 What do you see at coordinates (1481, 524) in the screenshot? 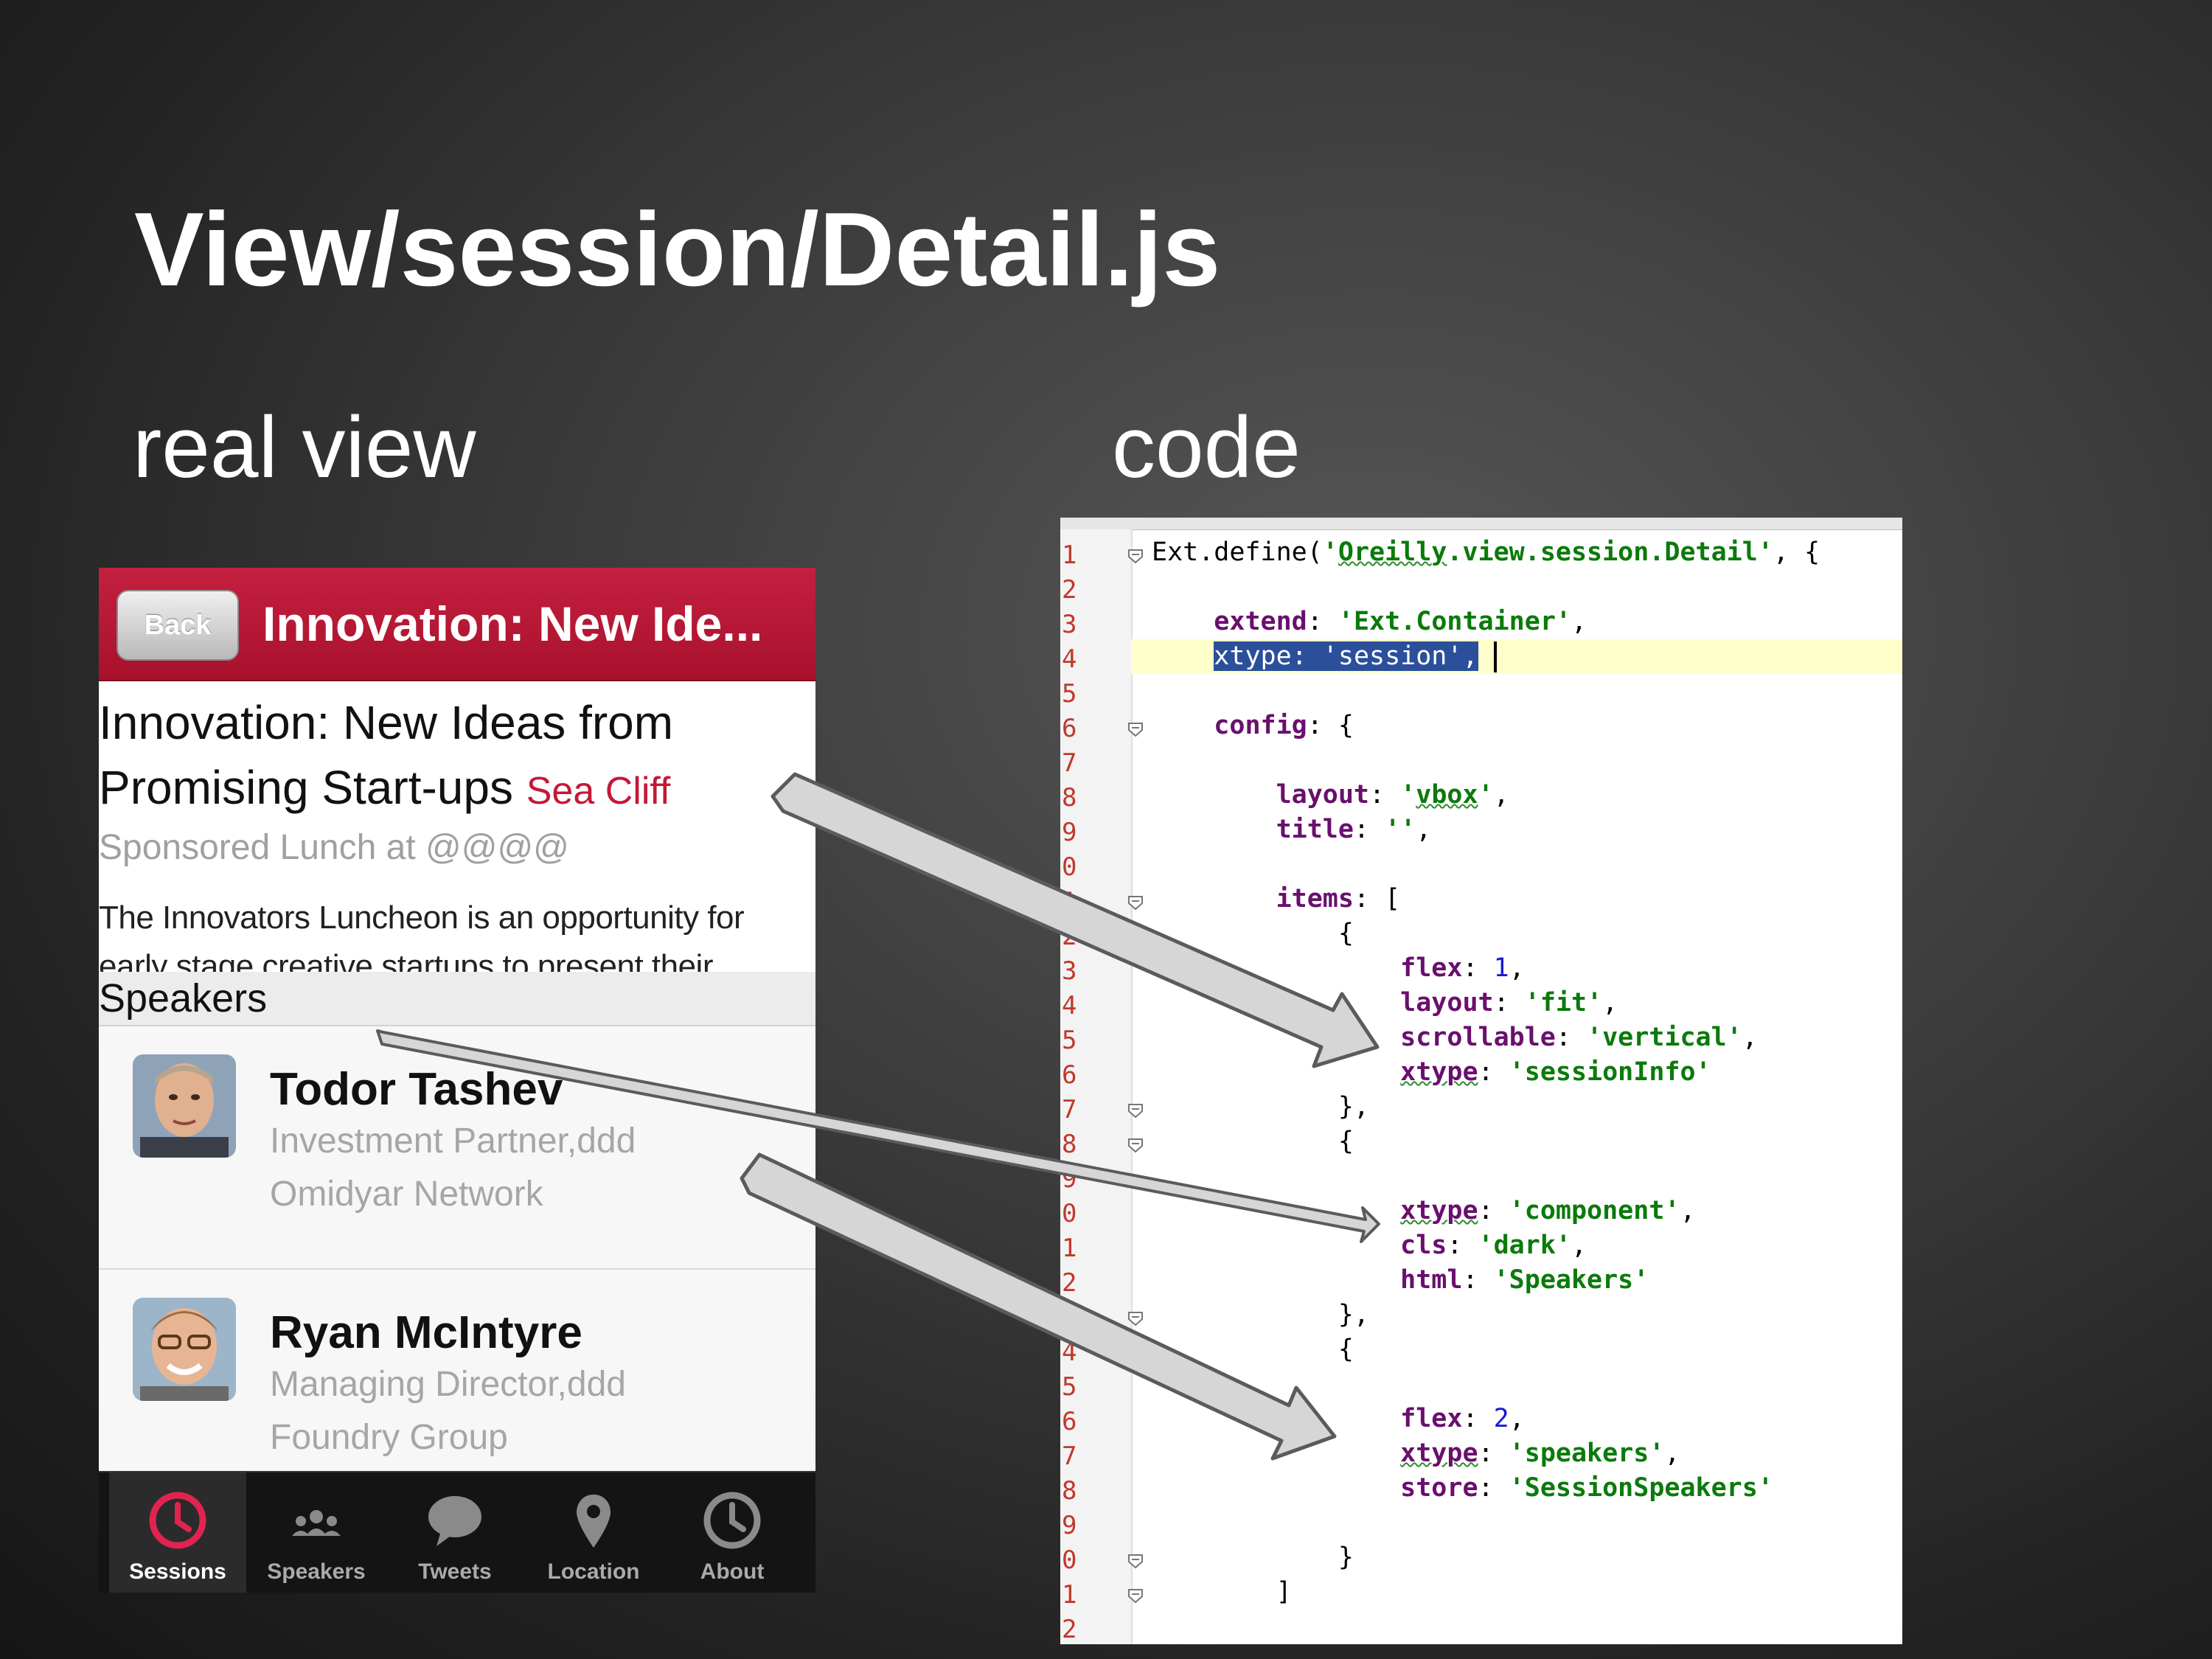
I see `editor-header` at bounding box center [1481, 524].